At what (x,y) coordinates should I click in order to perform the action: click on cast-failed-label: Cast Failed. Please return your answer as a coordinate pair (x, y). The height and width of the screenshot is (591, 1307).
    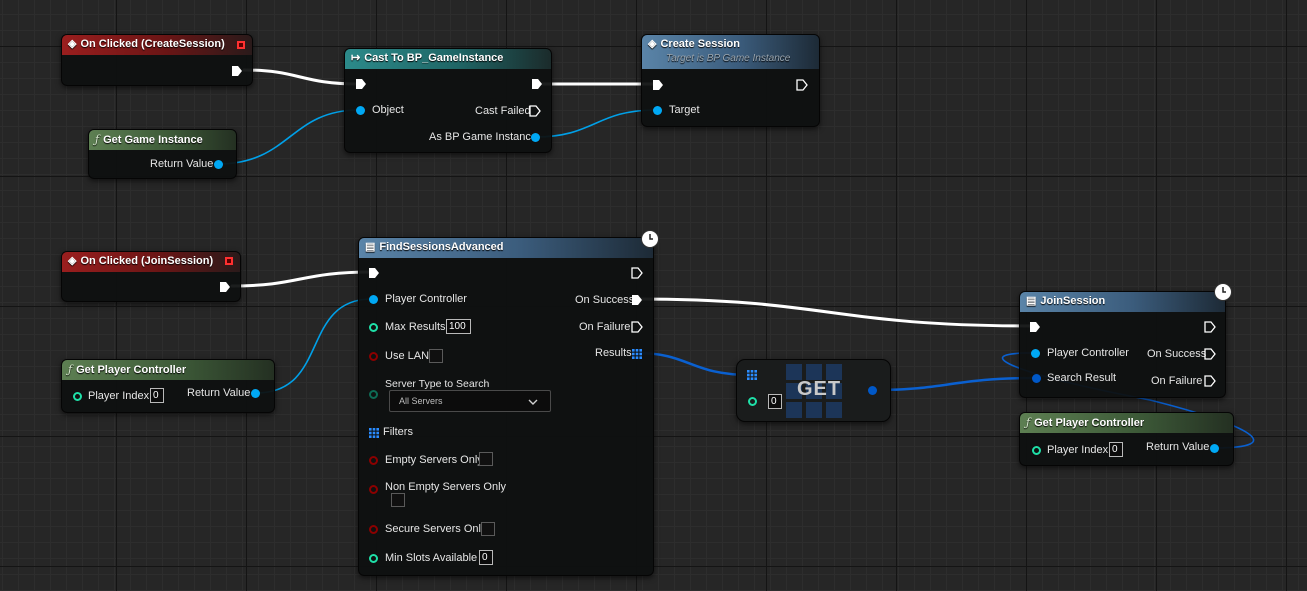
    Looking at the image, I should click on (503, 111).